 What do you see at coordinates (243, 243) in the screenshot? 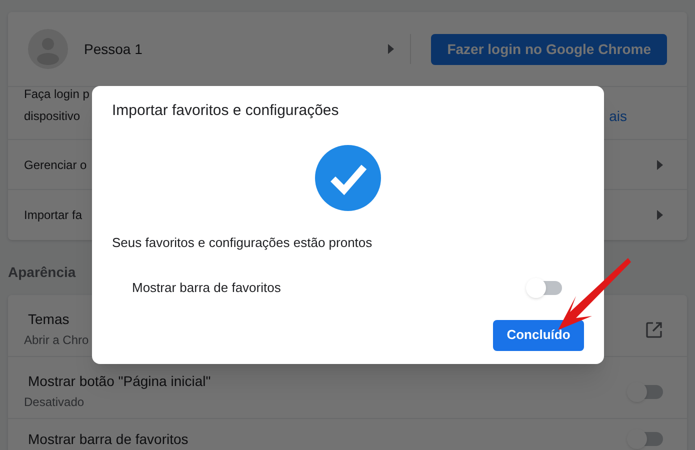
I see `dialog-message: Seus favoritos e configurações estão prontos` at bounding box center [243, 243].